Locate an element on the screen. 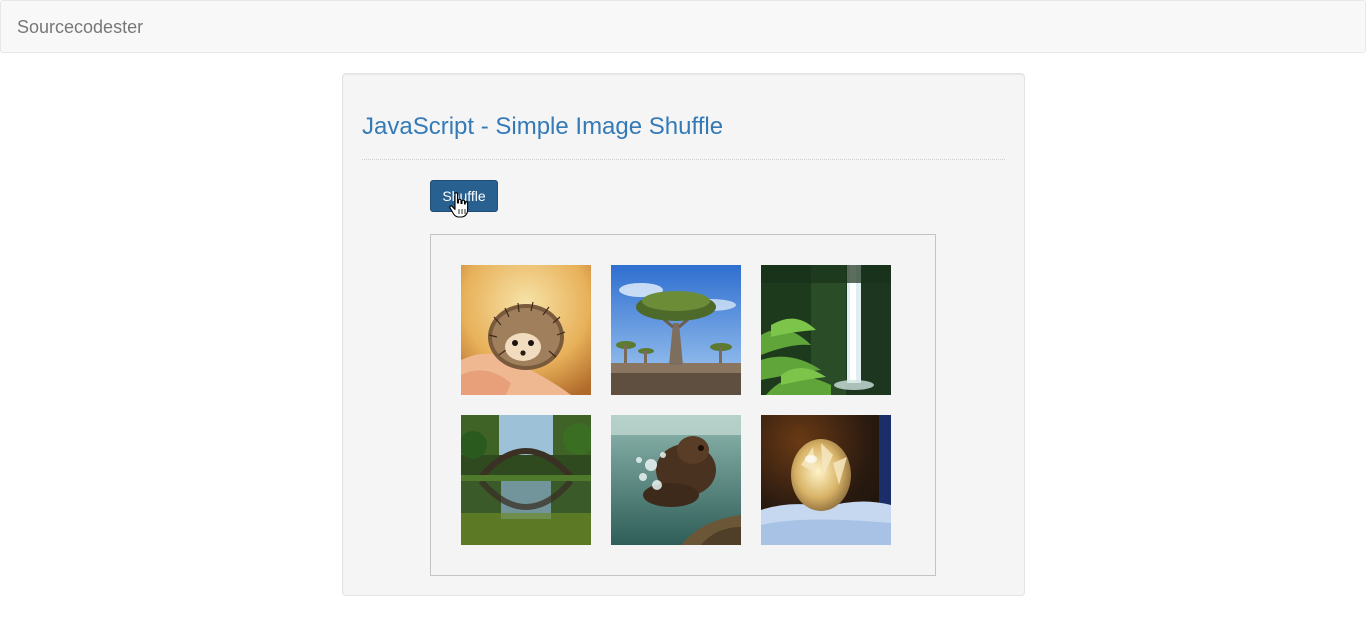 The width and height of the screenshot is (1366, 618). gallery-image-bear is located at coordinates (676, 480).